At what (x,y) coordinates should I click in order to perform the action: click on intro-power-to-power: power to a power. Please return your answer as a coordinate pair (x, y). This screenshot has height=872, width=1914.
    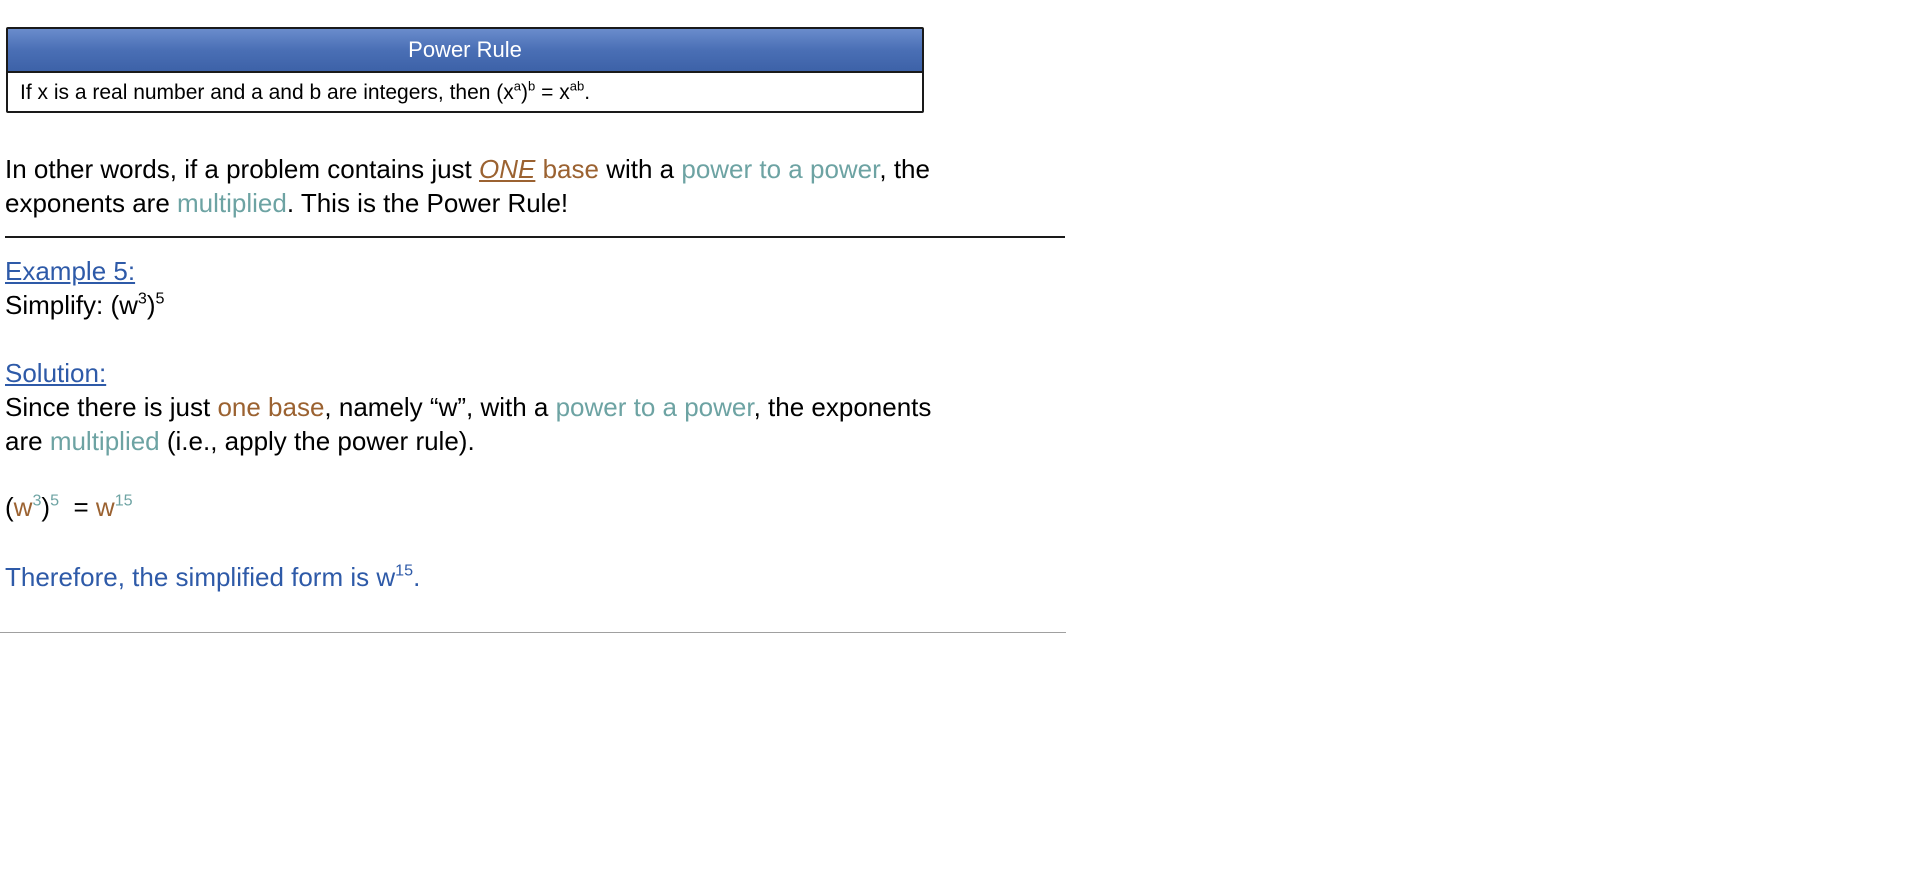
    Looking at the image, I should click on (780, 169).